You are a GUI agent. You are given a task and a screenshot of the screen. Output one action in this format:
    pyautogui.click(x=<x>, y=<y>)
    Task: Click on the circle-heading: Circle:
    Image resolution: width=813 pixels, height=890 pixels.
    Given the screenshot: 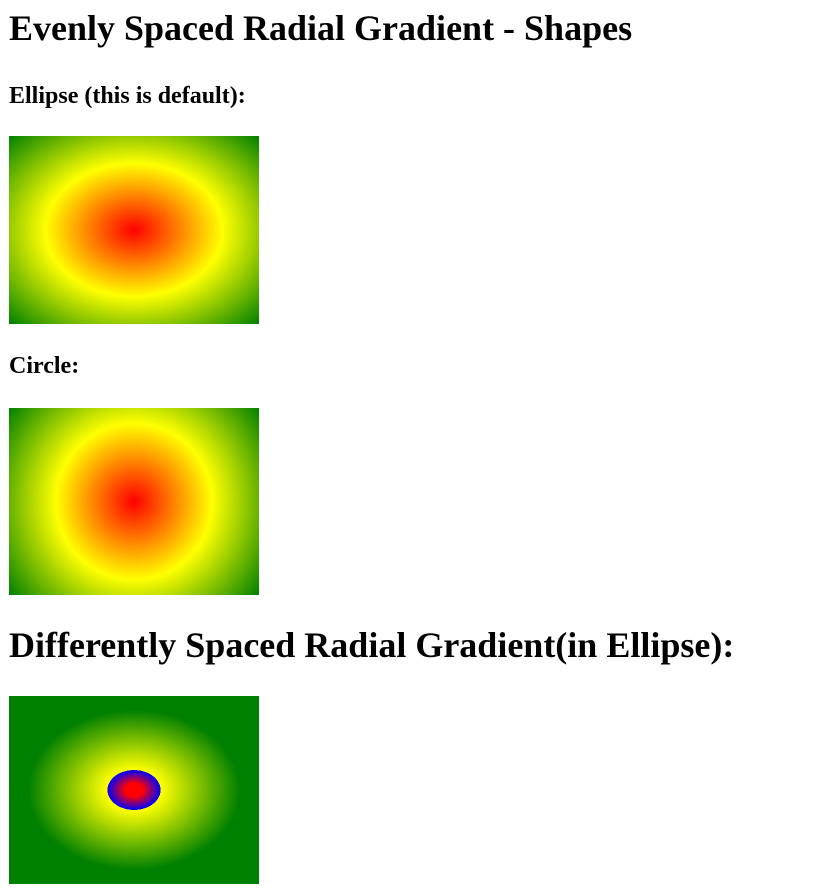 What is the action you would take?
    pyautogui.click(x=44, y=366)
    